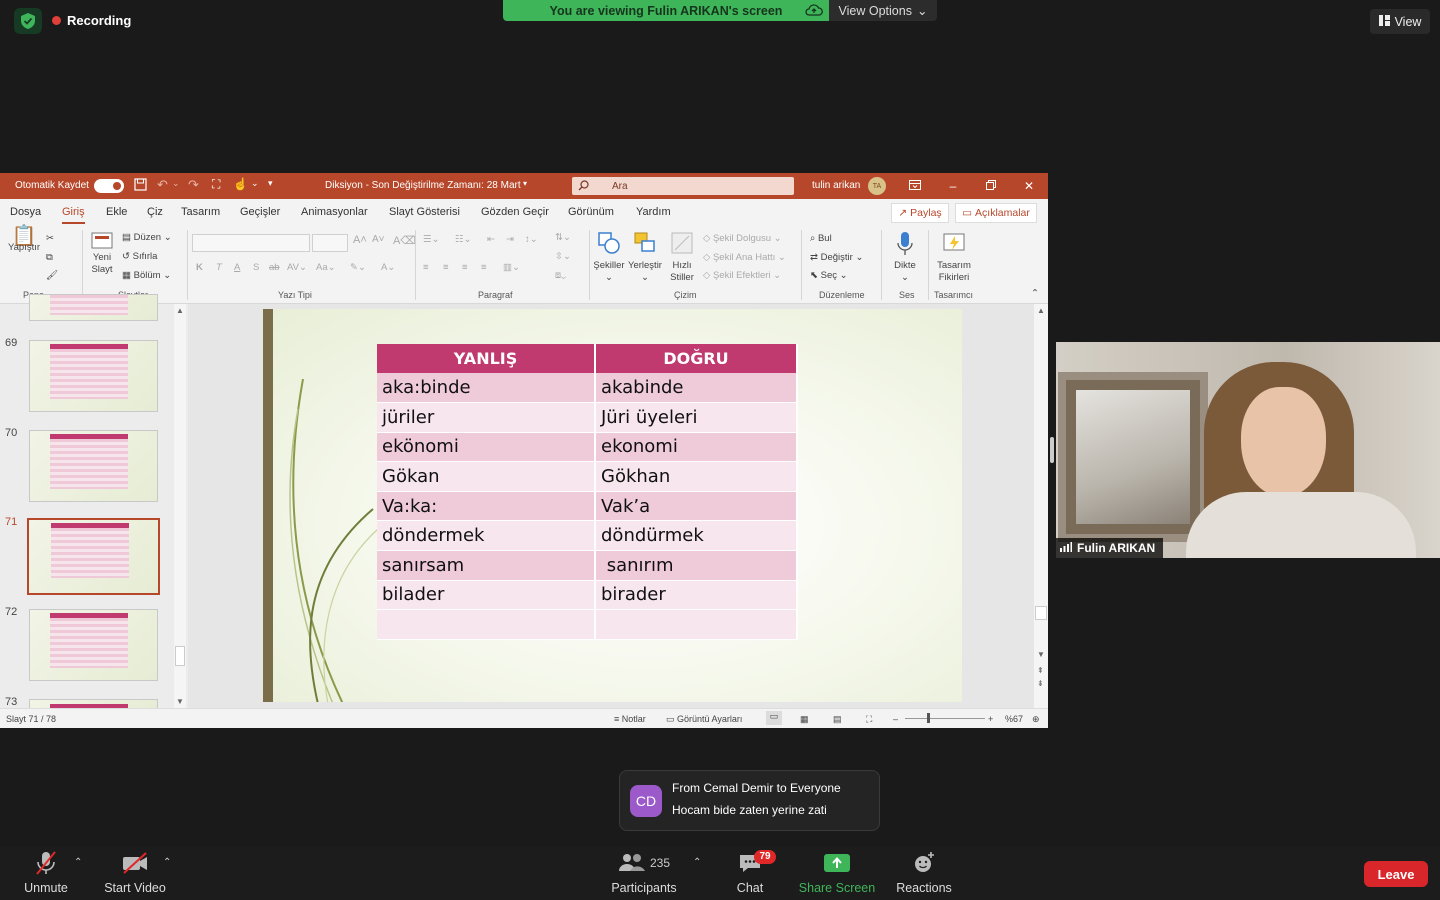 Image resolution: width=1440 pixels, height=900 pixels. Describe the element at coordinates (426, 267) in the screenshot. I see `align-left-icon: ≡` at that location.